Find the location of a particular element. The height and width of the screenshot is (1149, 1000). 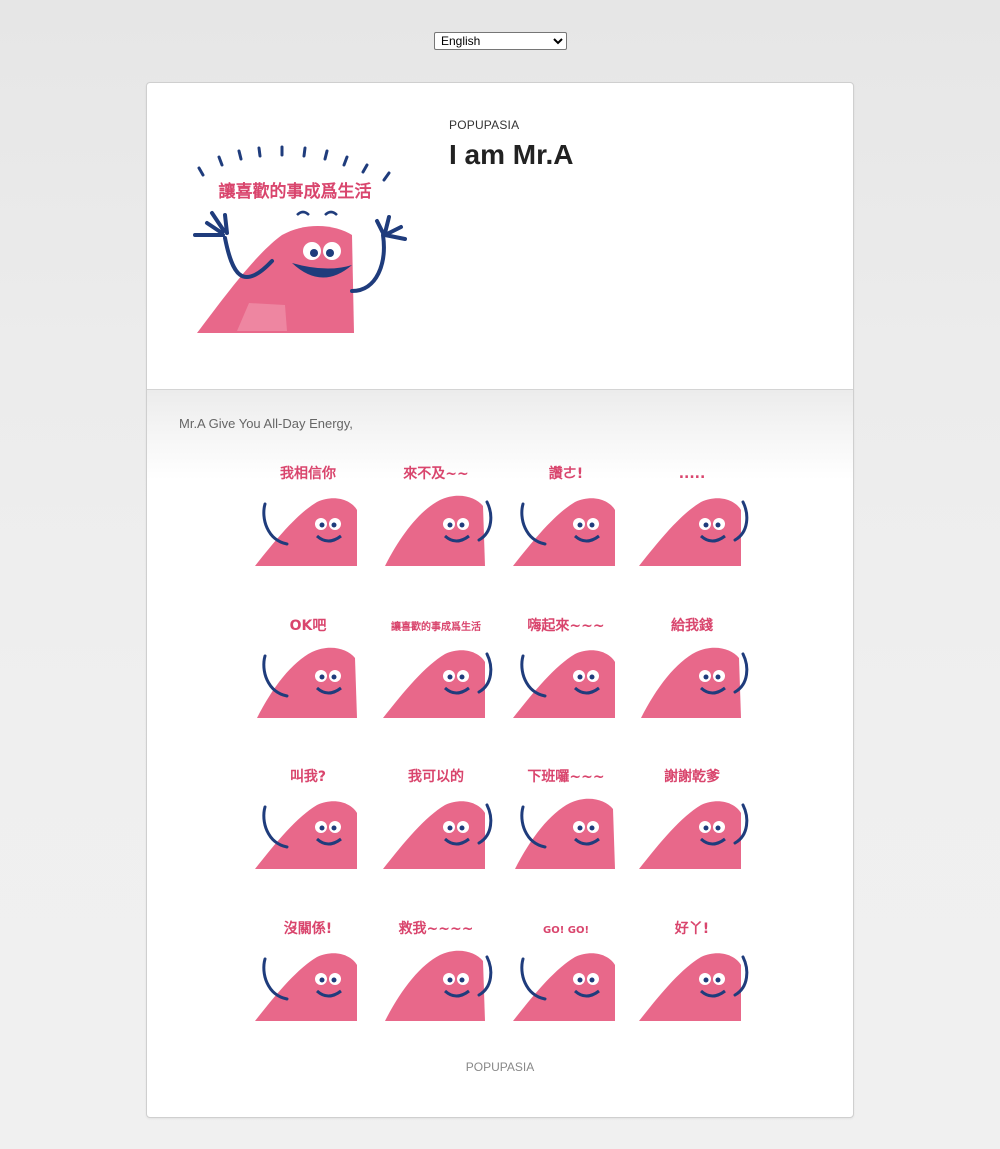

publisher-name: POPUPASIA is located at coordinates (484, 125).